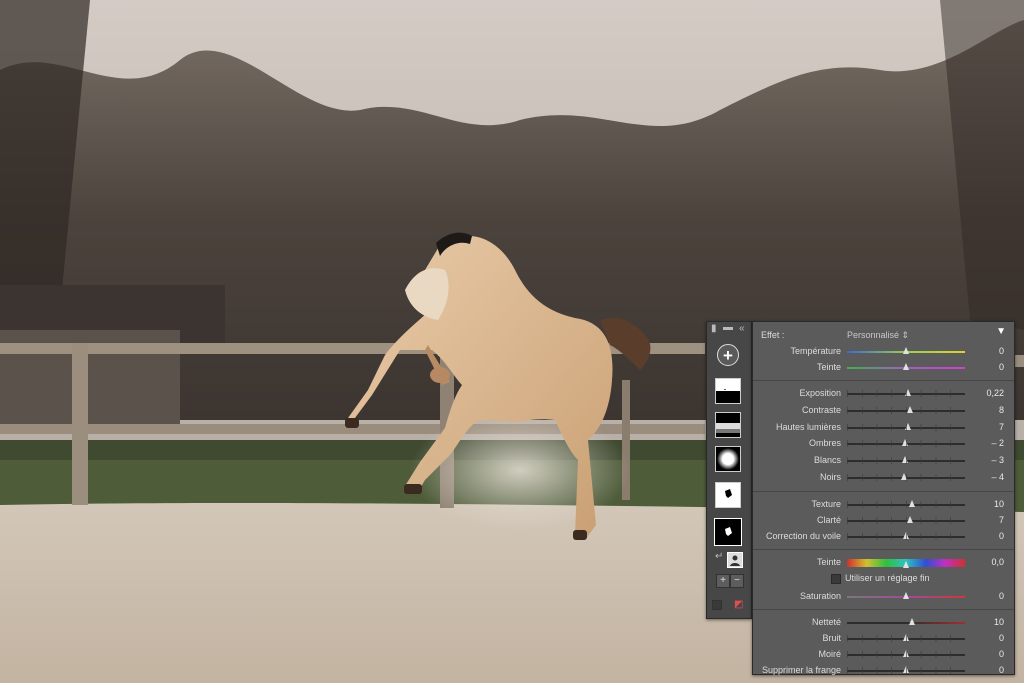  I want to click on hautes-lumieres-slider-handle, so click(908, 426).